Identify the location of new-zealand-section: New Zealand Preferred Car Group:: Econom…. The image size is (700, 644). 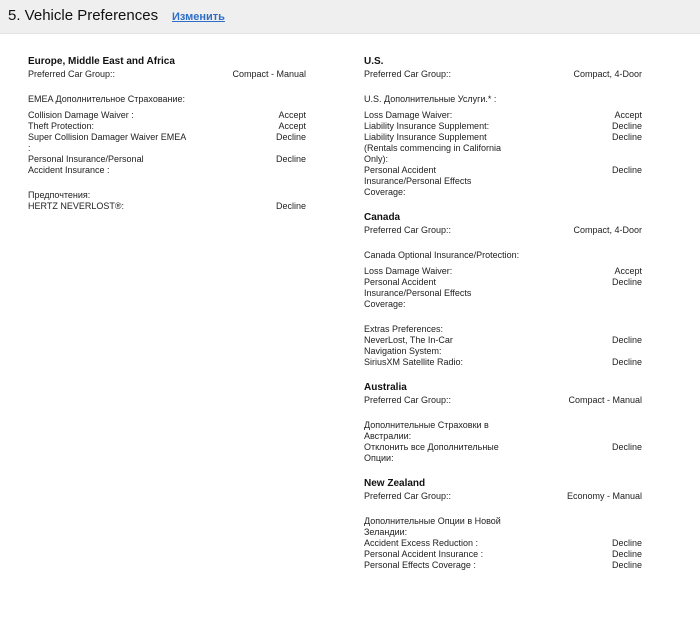
(503, 524).